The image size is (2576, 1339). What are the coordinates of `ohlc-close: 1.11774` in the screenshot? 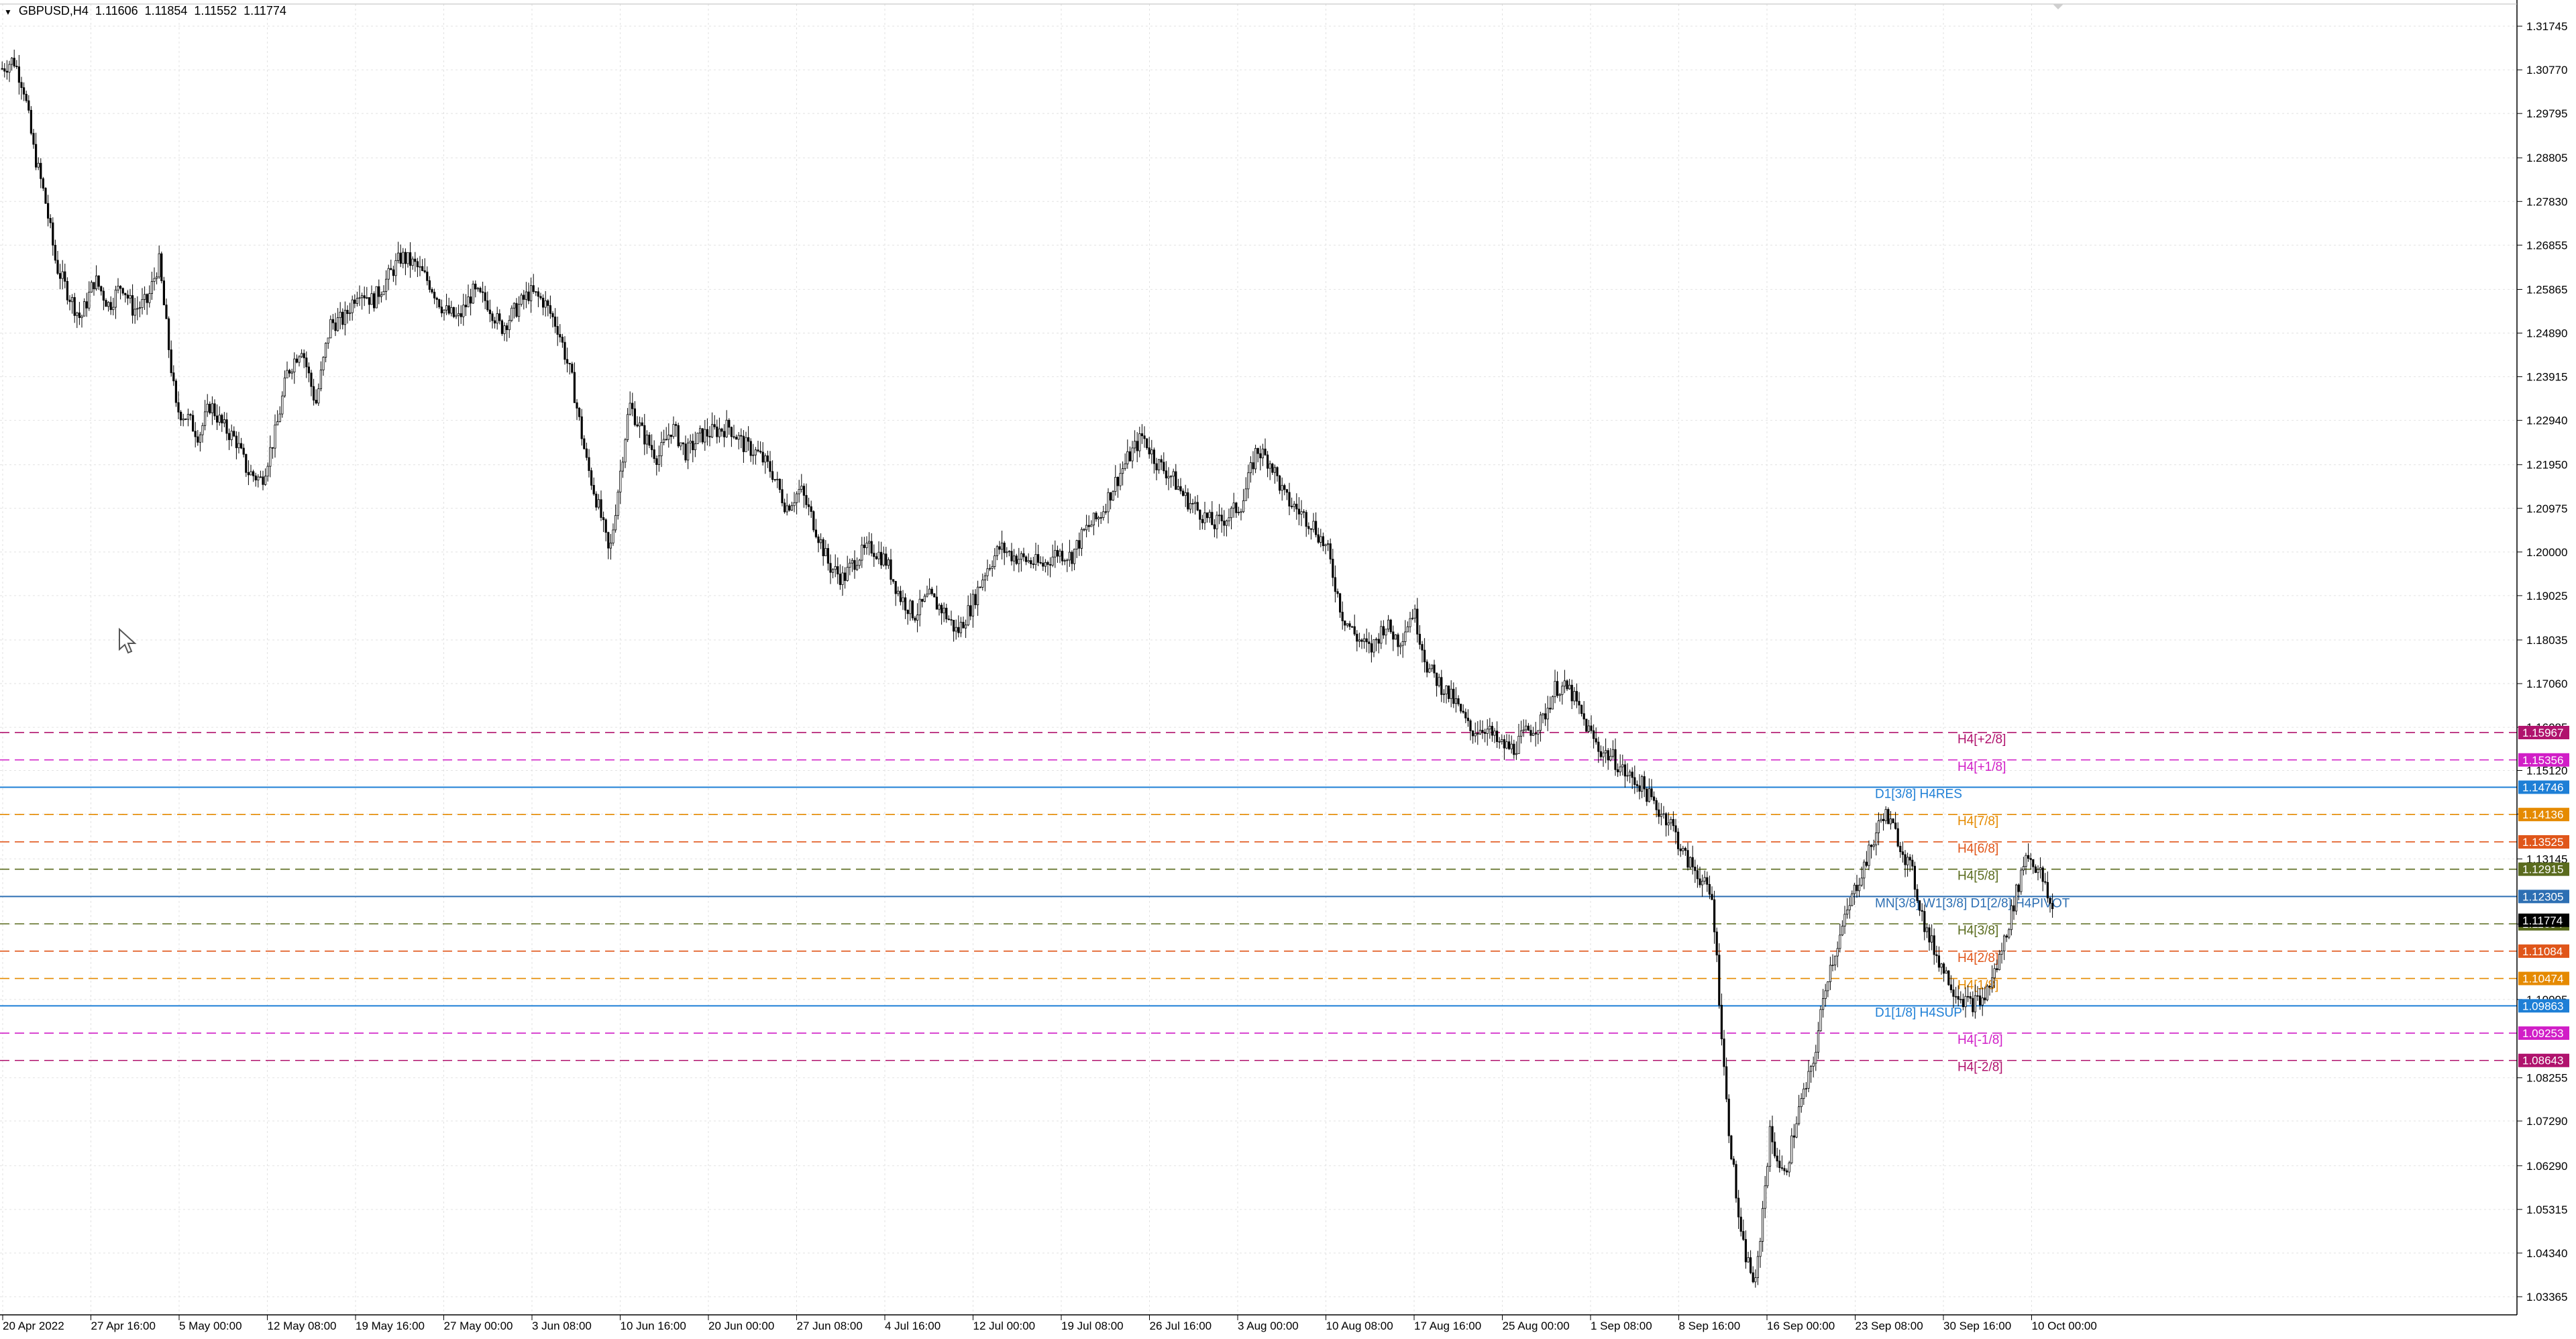 It's located at (265, 10).